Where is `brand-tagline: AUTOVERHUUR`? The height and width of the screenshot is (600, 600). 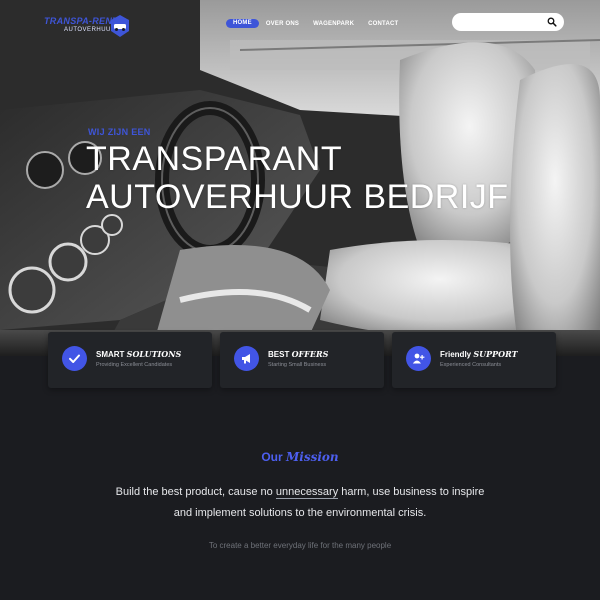 brand-tagline: AUTOVERHUUR is located at coordinates (90, 30).